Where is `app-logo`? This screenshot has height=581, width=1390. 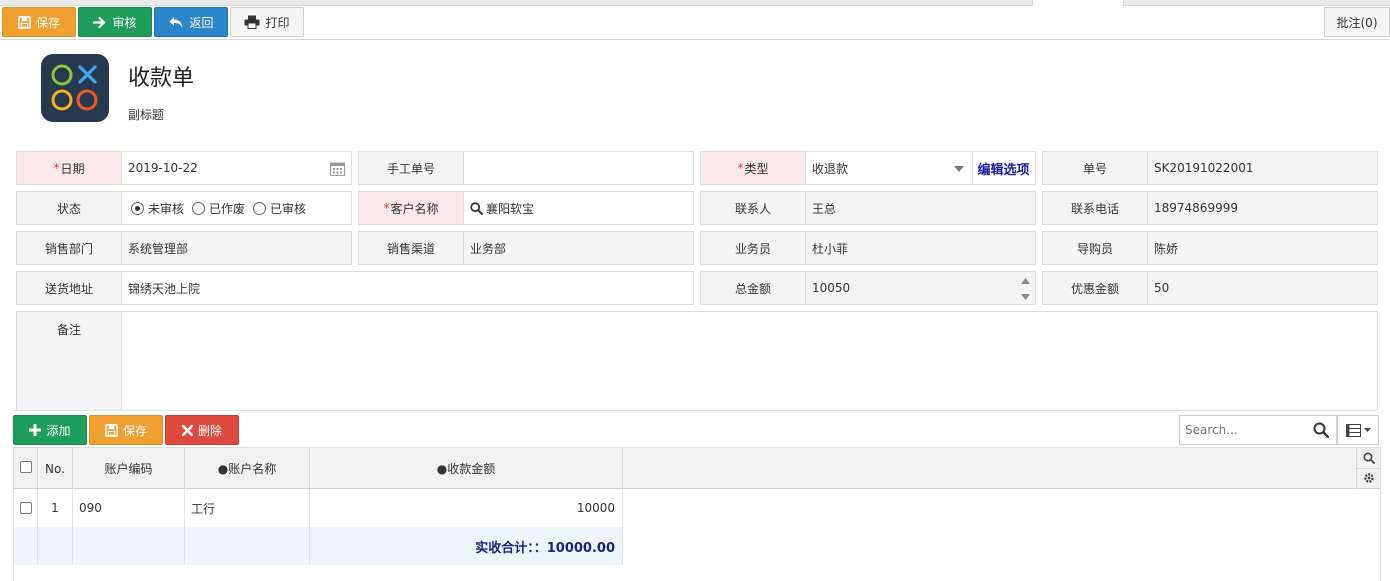
app-logo is located at coordinates (75, 88).